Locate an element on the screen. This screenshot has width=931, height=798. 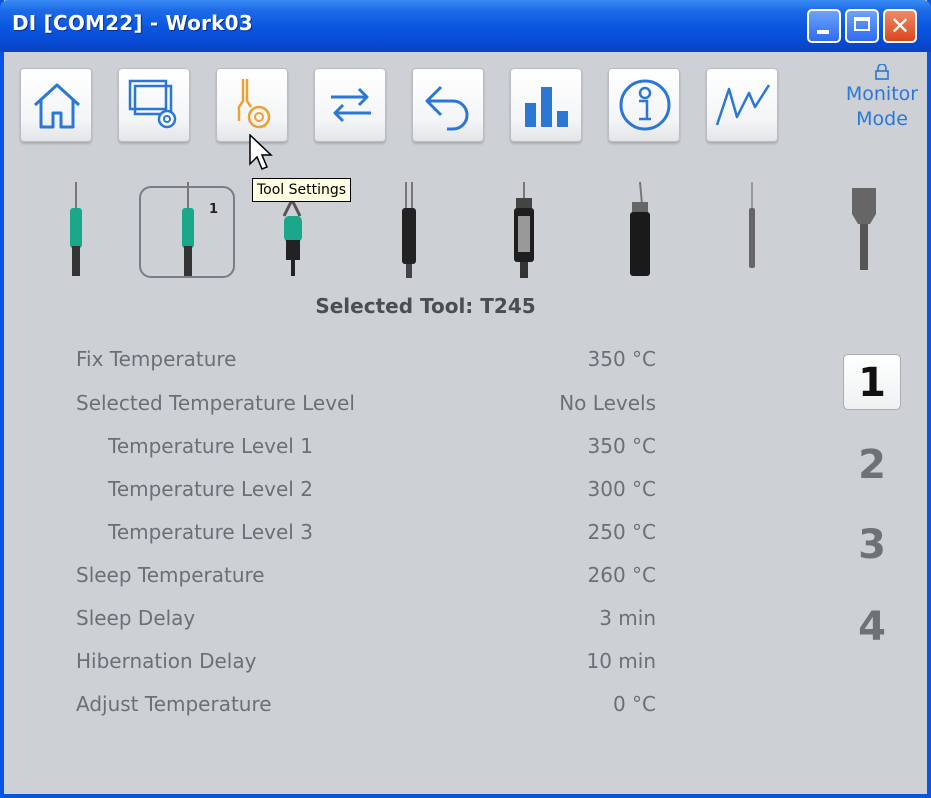
monitor-mode-label-line1: Monitor is located at coordinates (882, 94).